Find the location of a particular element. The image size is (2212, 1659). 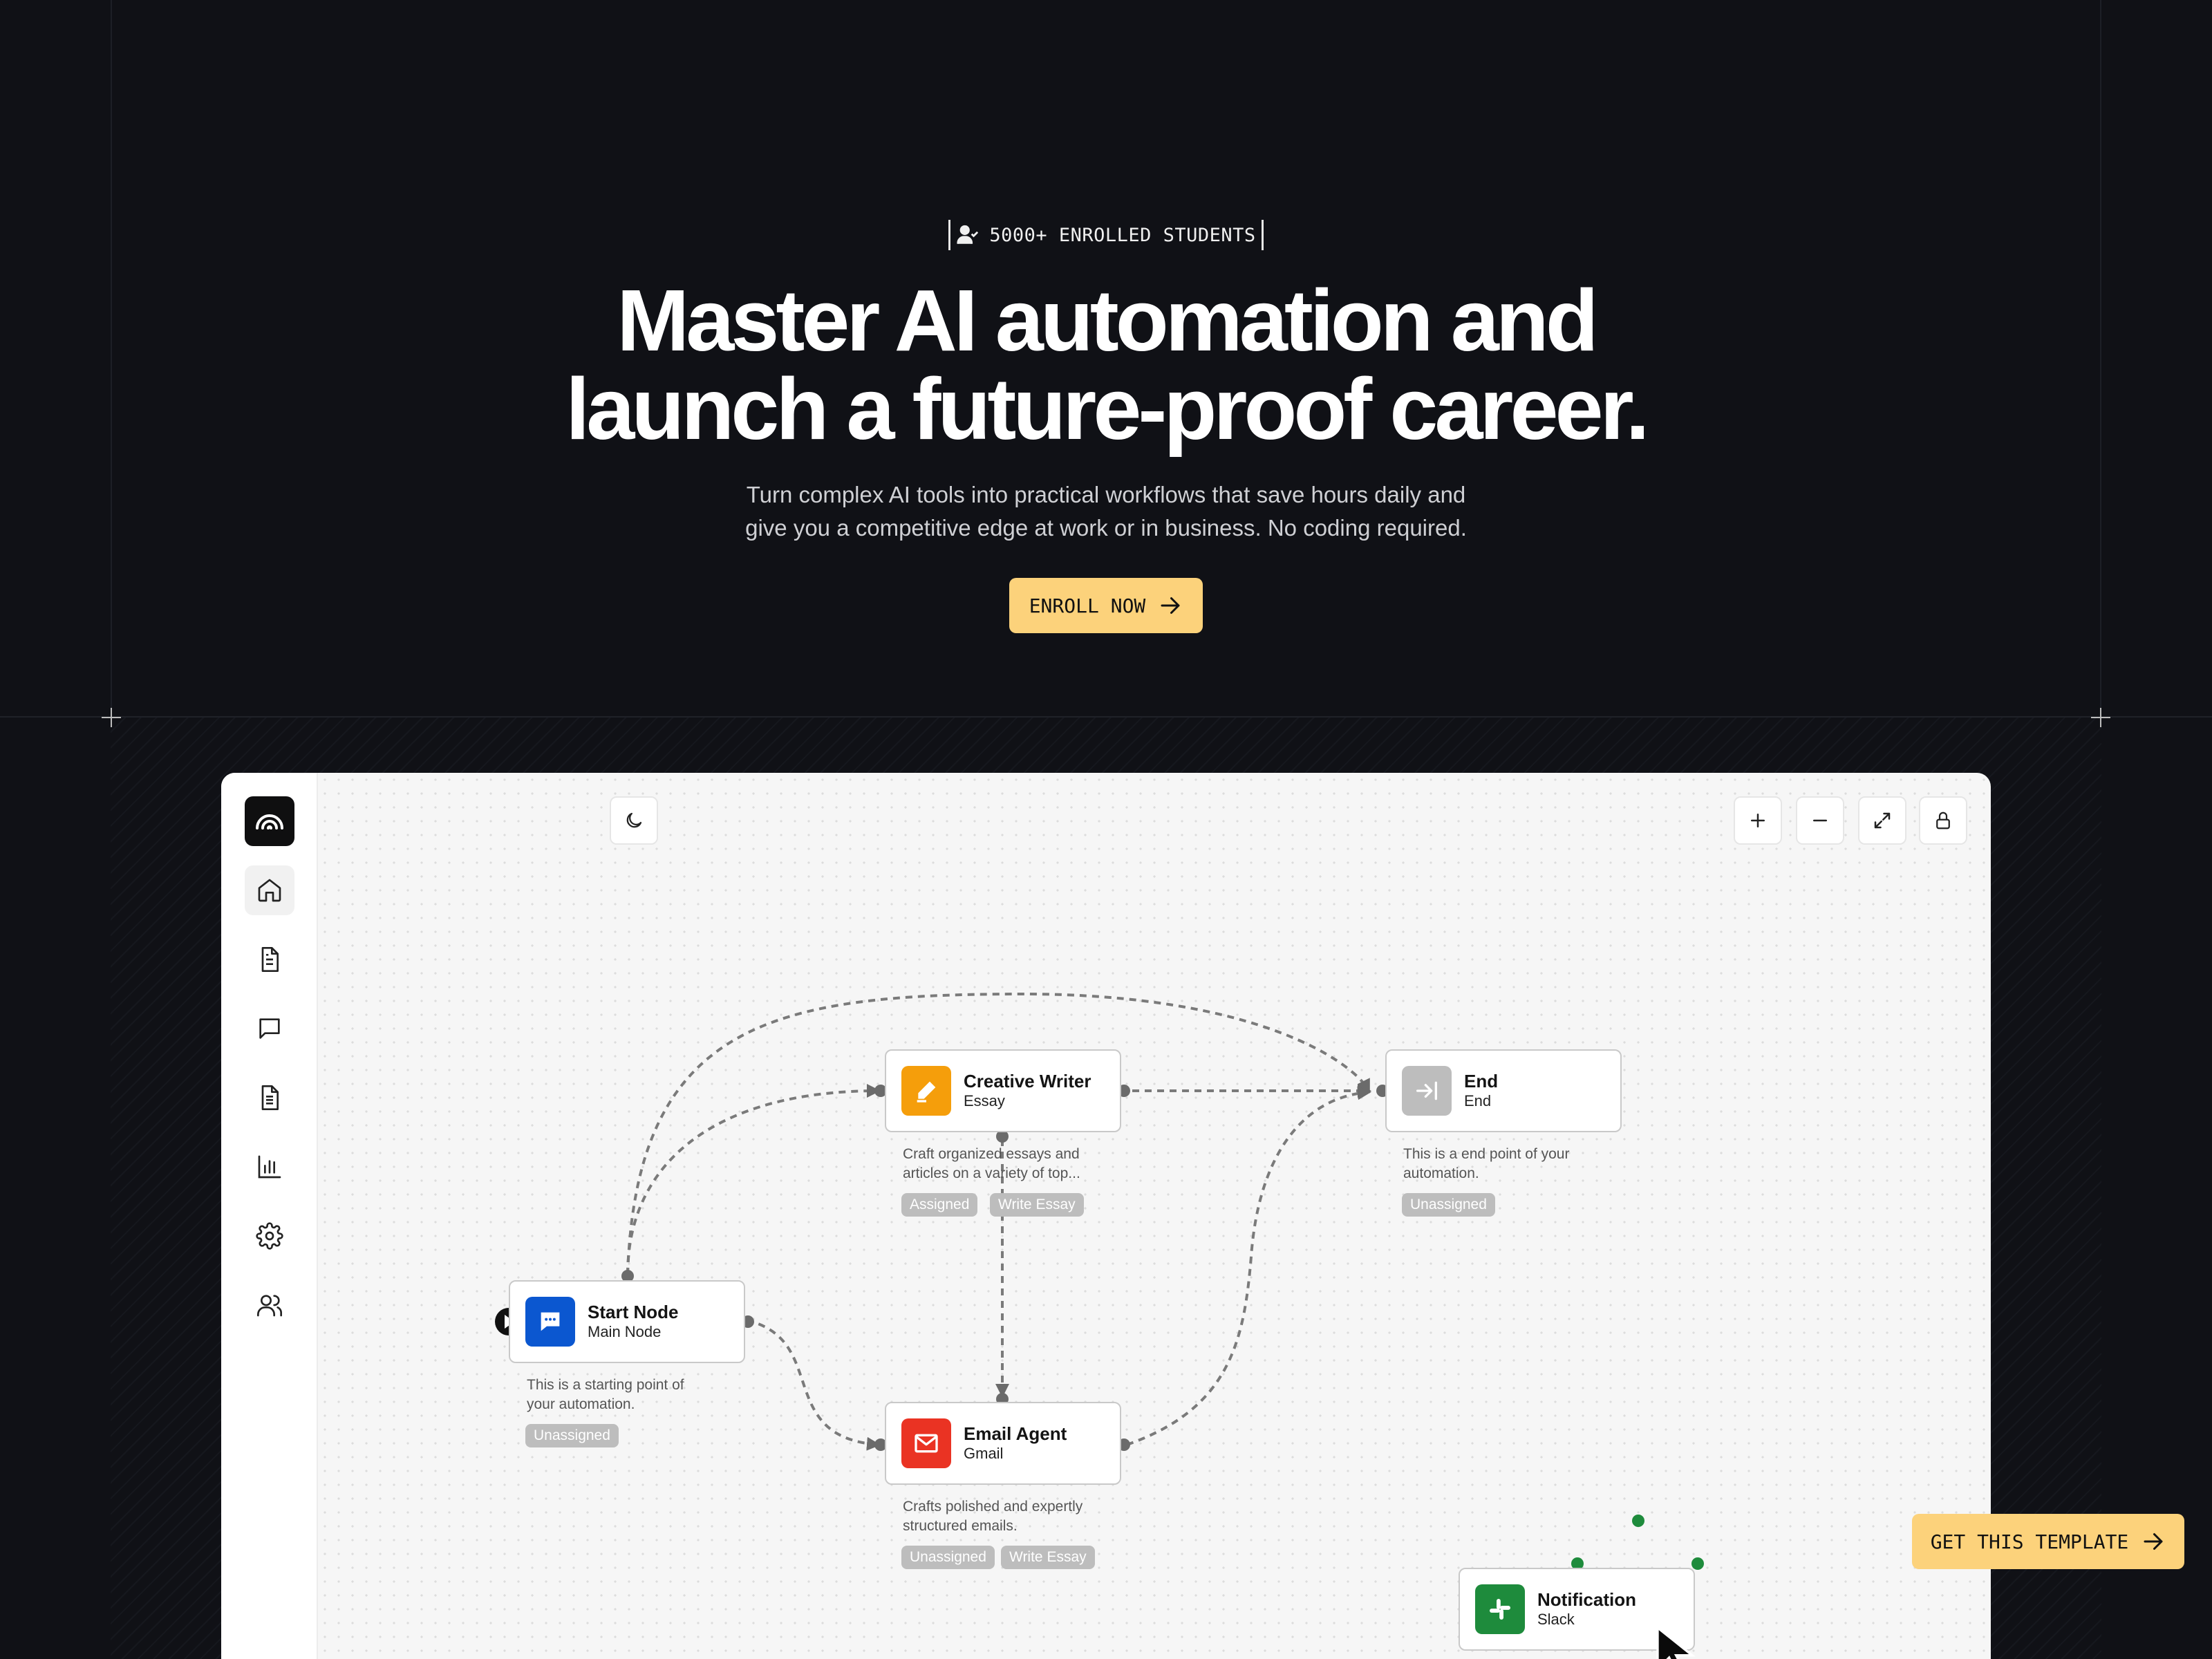

hero-title-line1: Master AI automation and is located at coordinates (1108, 320).